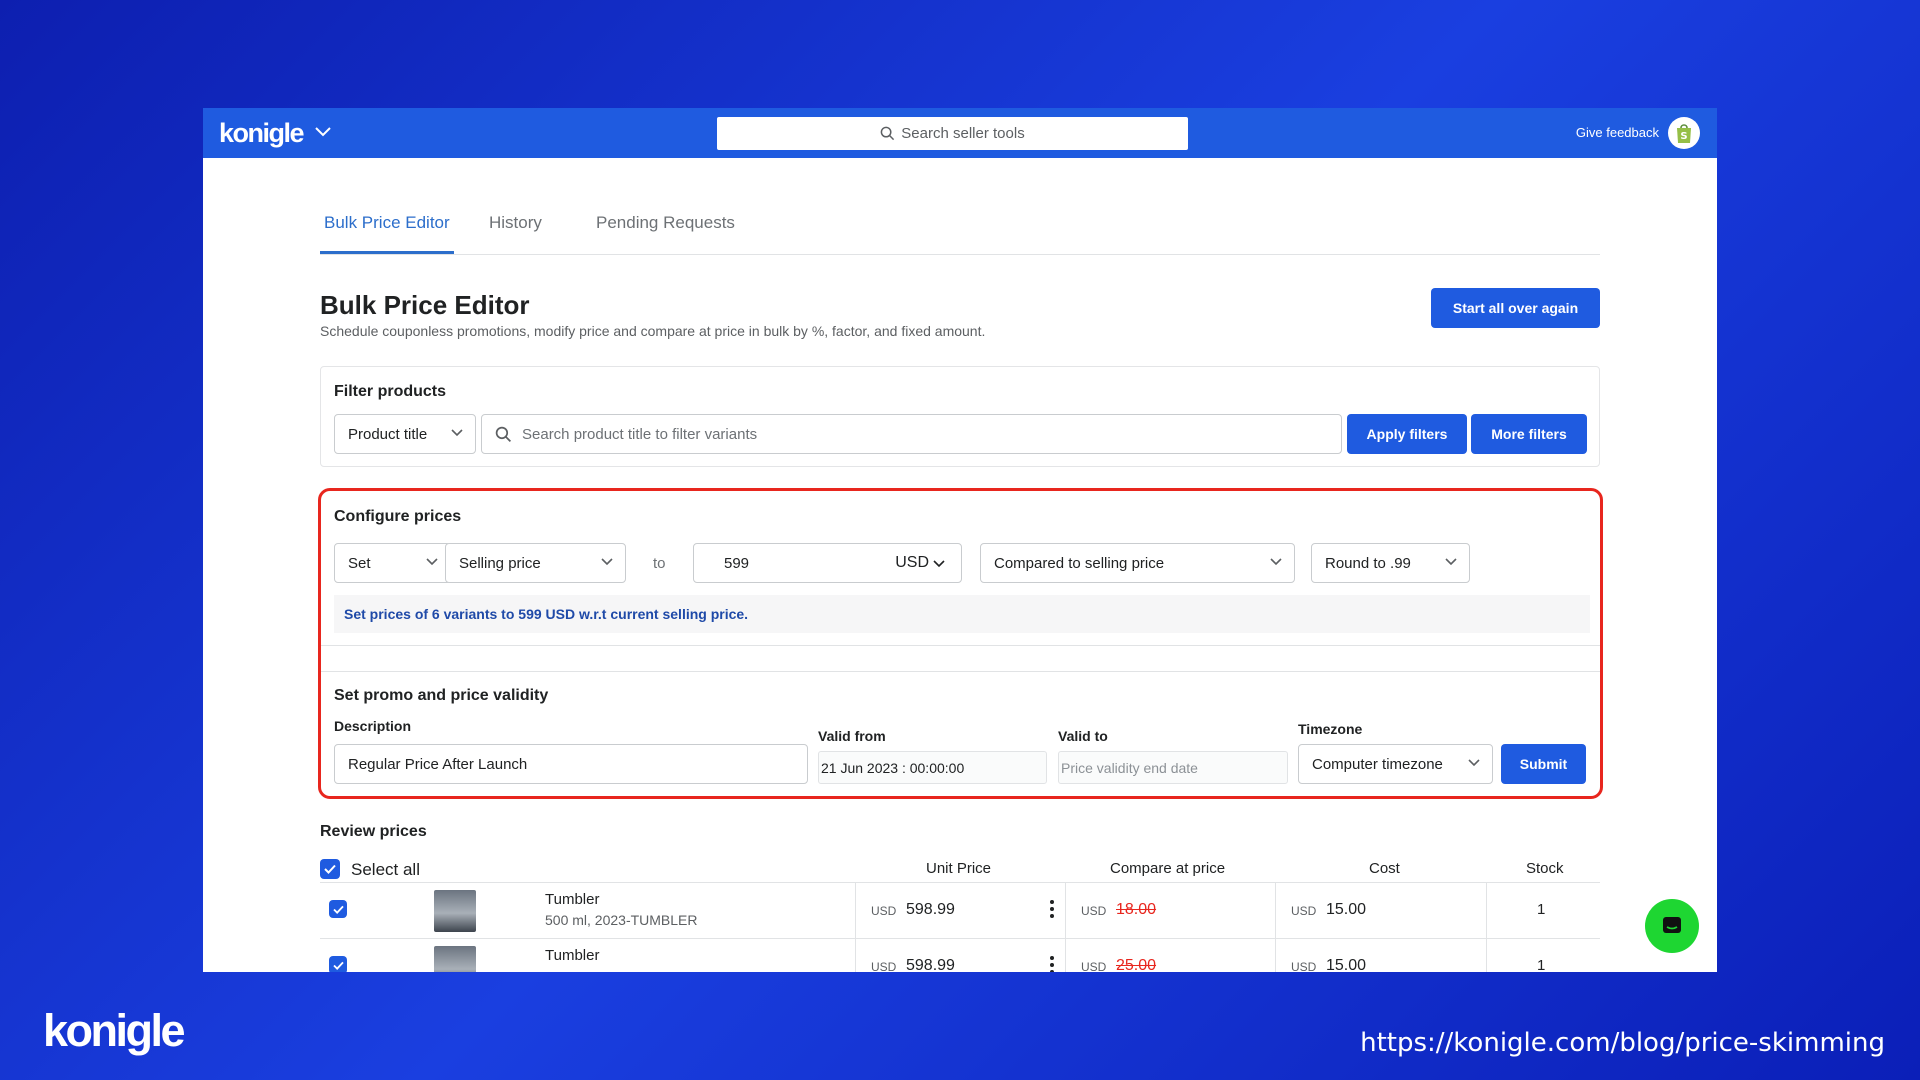 The image size is (1920, 1080). What do you see at coordinates (963, 133) in the screenshot?
I see `search-placeholder: Search seller tools` at bounding box center [963, 133].